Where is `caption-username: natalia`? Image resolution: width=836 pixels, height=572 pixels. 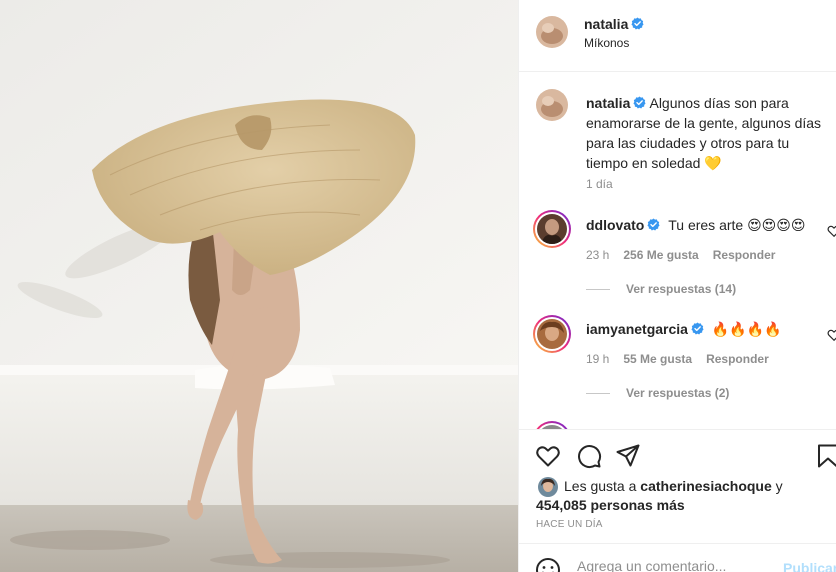
caption-username: natalia is located at coordinates (608, 103).